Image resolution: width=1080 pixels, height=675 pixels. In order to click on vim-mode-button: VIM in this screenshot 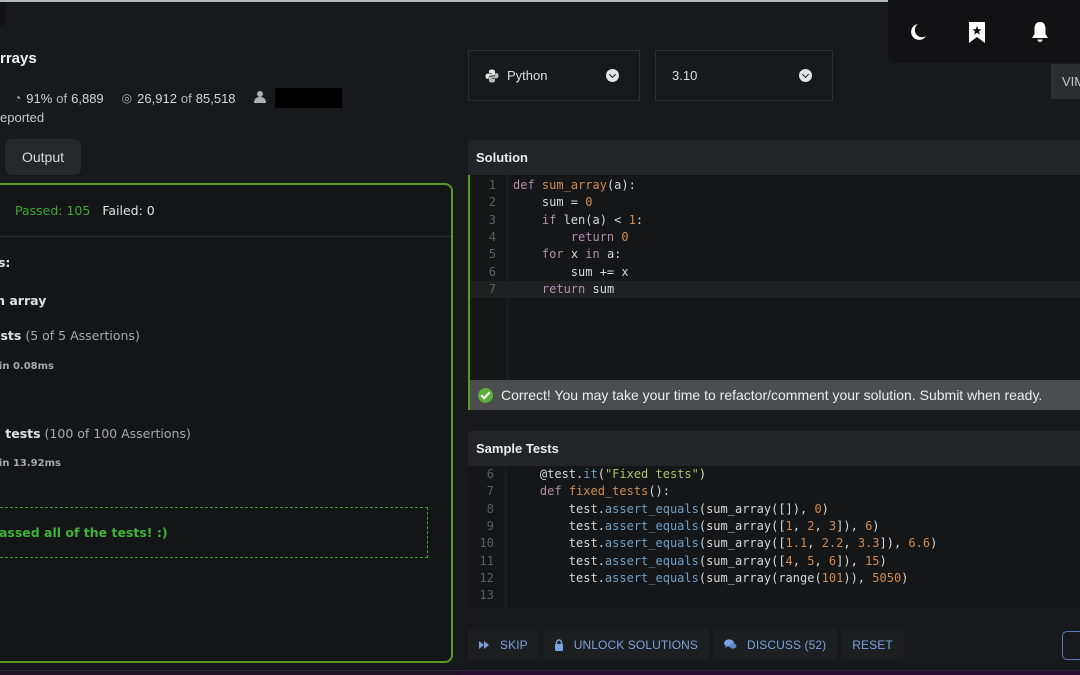, I will do `click(1065, 81)`.